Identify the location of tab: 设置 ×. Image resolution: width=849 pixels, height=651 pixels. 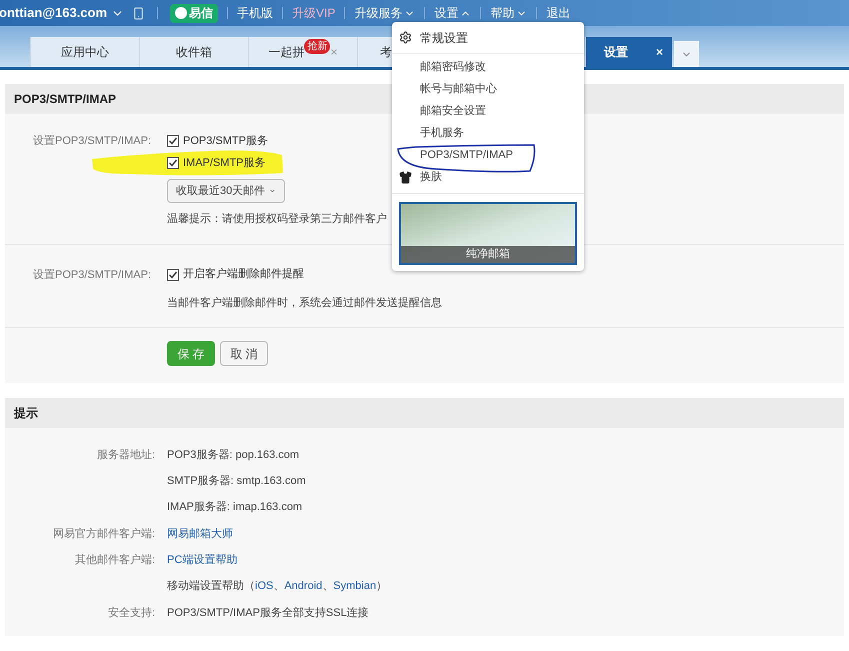
(628, 52).